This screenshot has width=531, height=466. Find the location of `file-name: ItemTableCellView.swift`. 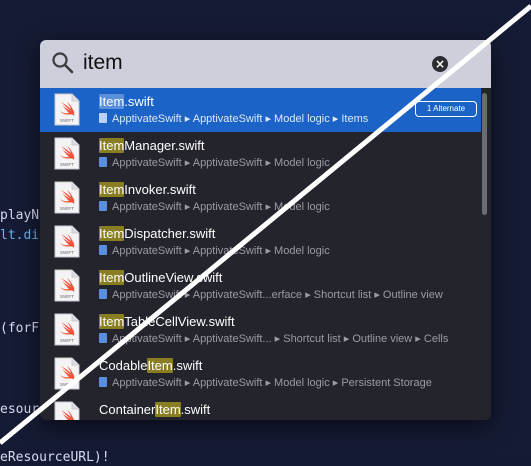

file-name: ItemTableCellView.swift is located at coordinates (167, 321).